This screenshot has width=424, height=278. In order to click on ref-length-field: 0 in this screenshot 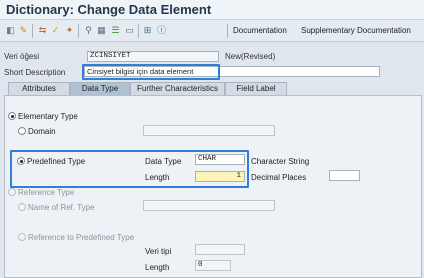, I will do `click(213, 265)`.